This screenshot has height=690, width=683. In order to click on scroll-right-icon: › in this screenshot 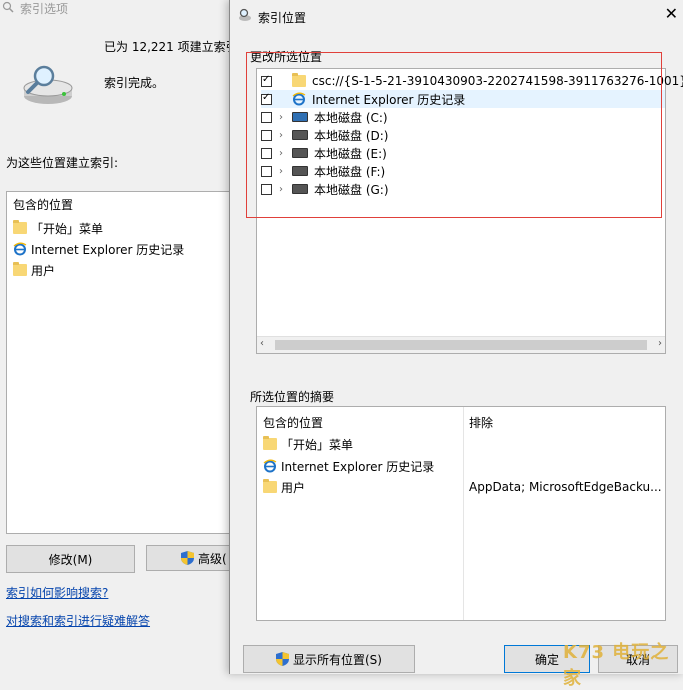, I will do `click(660, 343)`.